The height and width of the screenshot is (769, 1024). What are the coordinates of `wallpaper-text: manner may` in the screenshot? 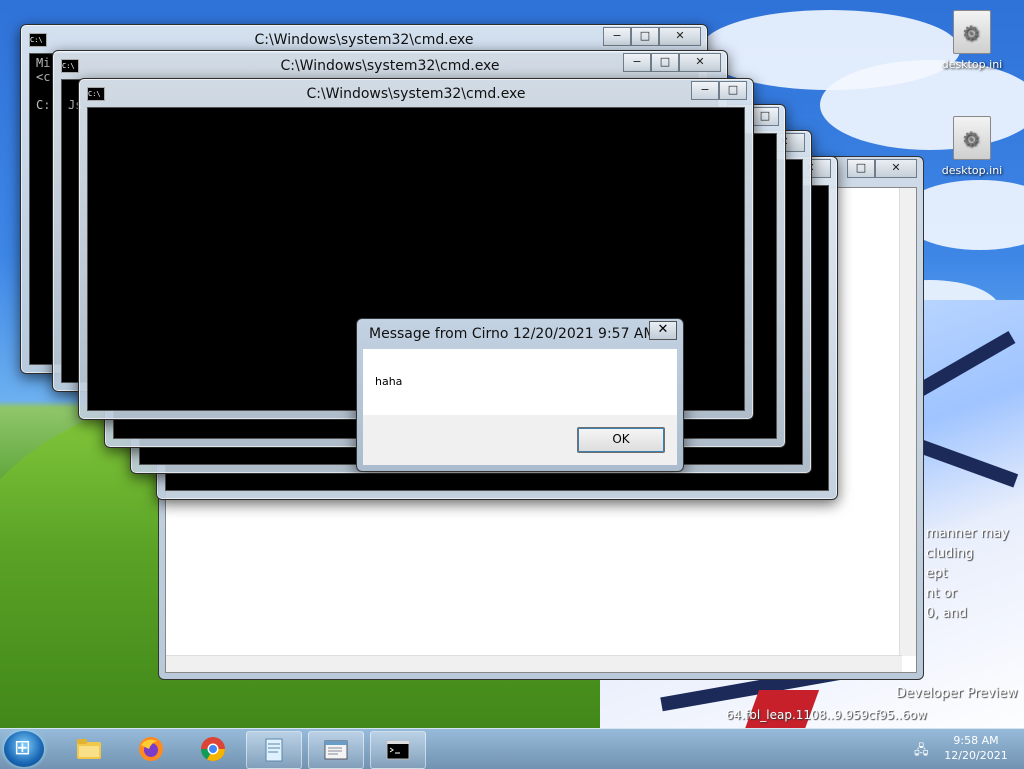 It's located at (967, 533).